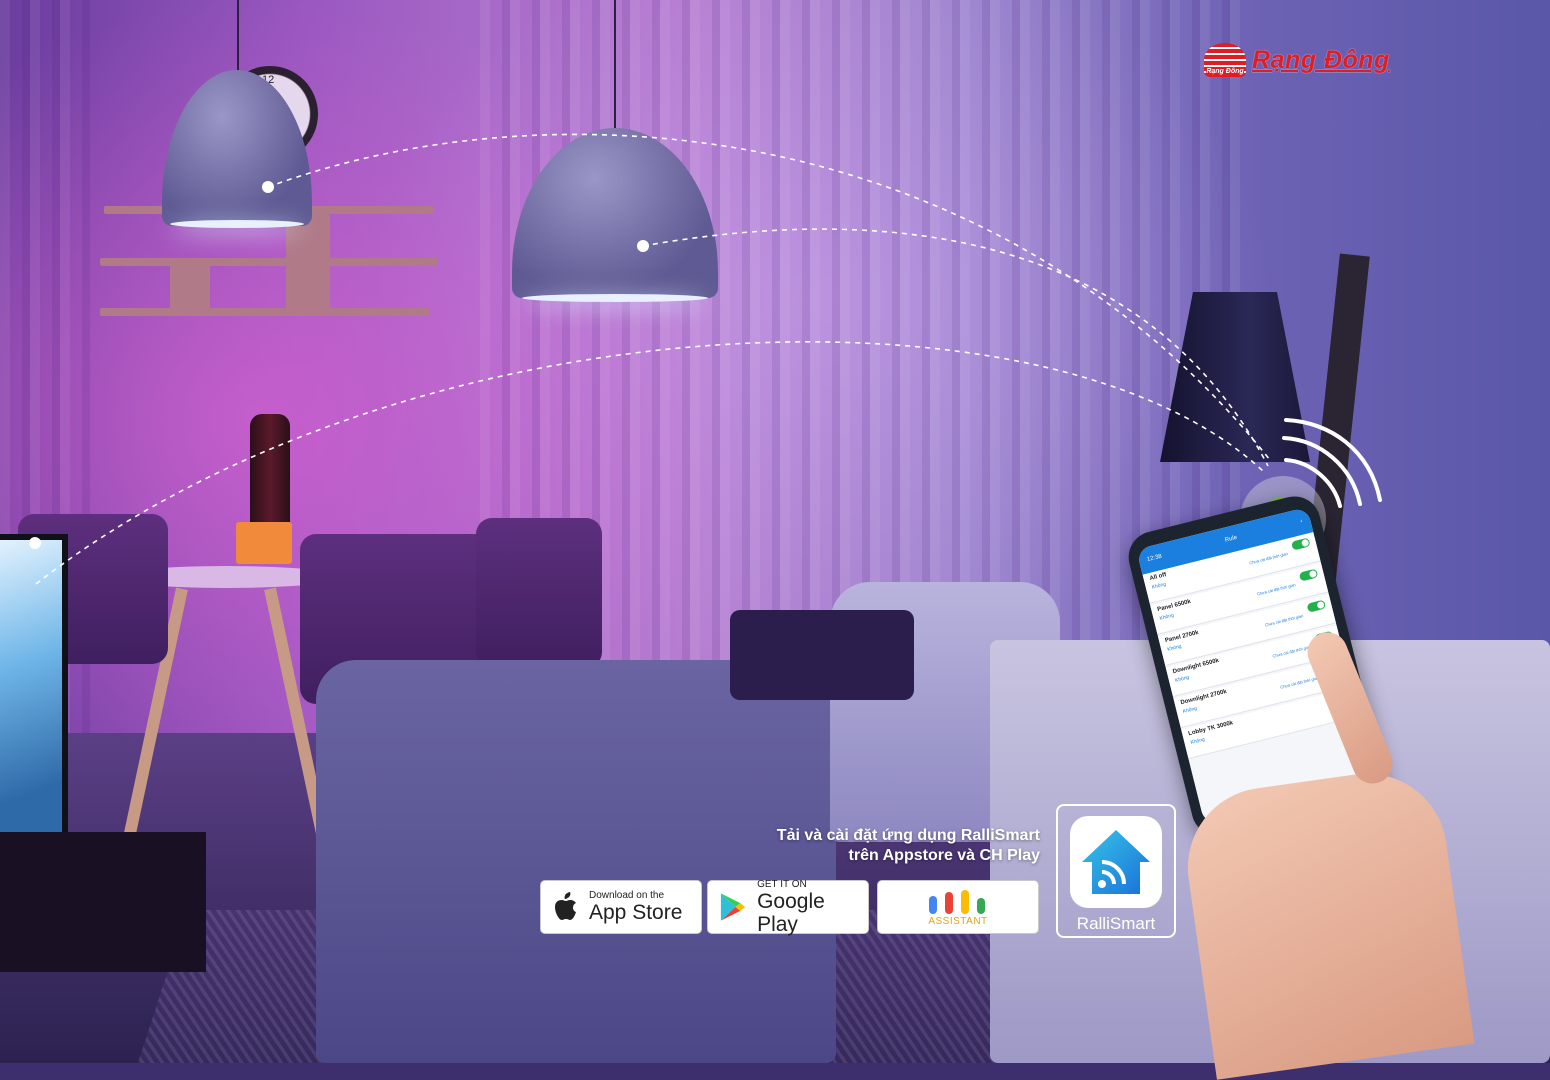 The image size is (1550, 1080). Describe the element at coordinates (958, 921) in the screenshot. I see `assistant-label: ASSISTANT` at that location.